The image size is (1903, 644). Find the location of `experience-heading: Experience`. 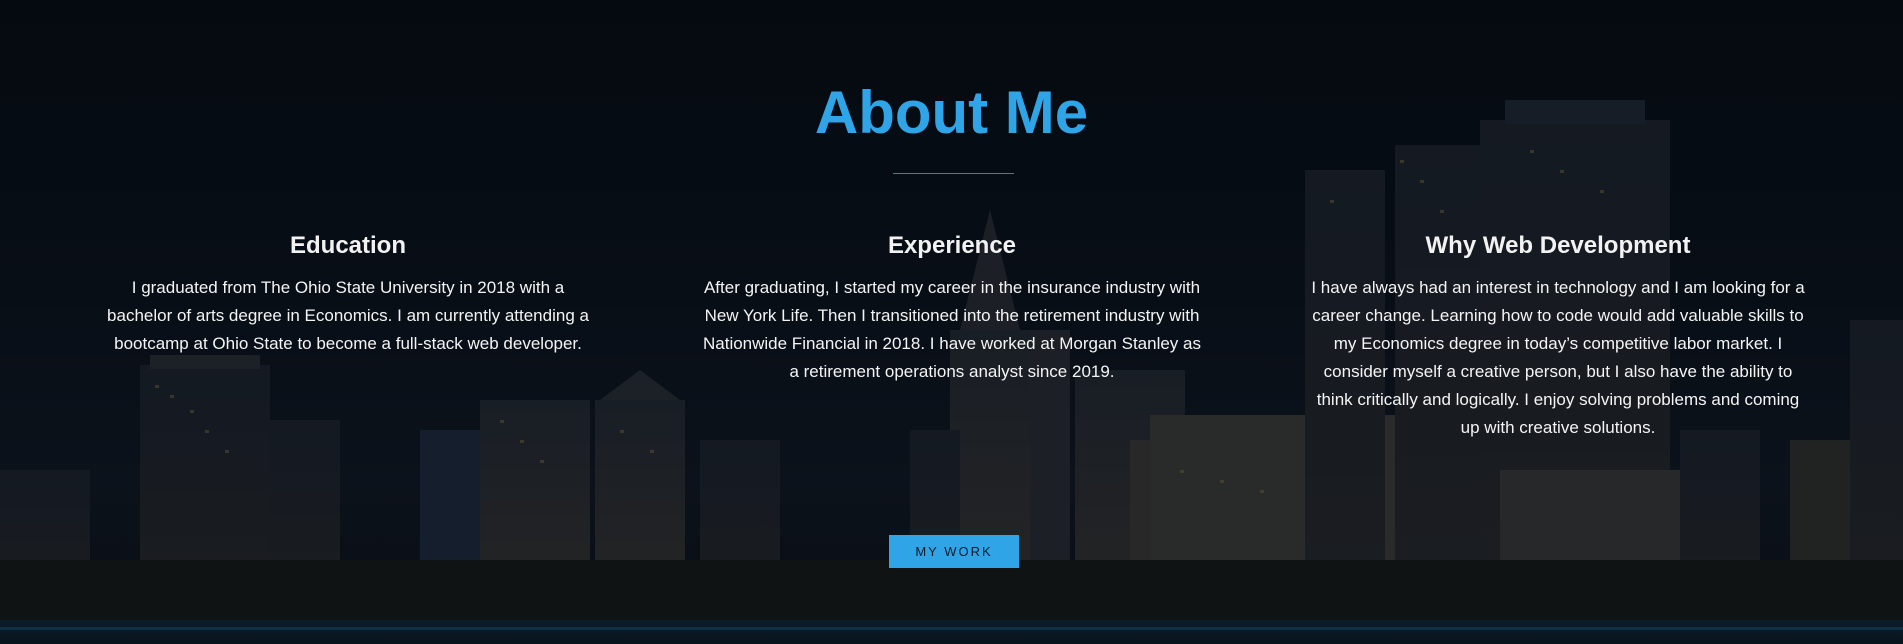

experience-heading: Experience is located at coordinates (952, 245).